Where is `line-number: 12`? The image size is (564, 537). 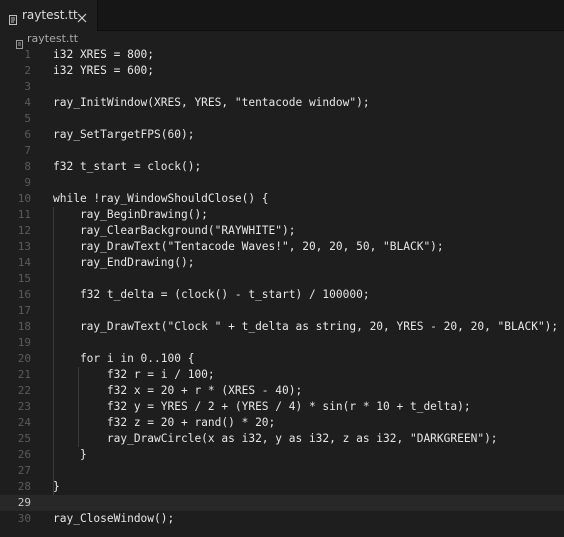 line-number: 12 is located at coordinates (24, 230).